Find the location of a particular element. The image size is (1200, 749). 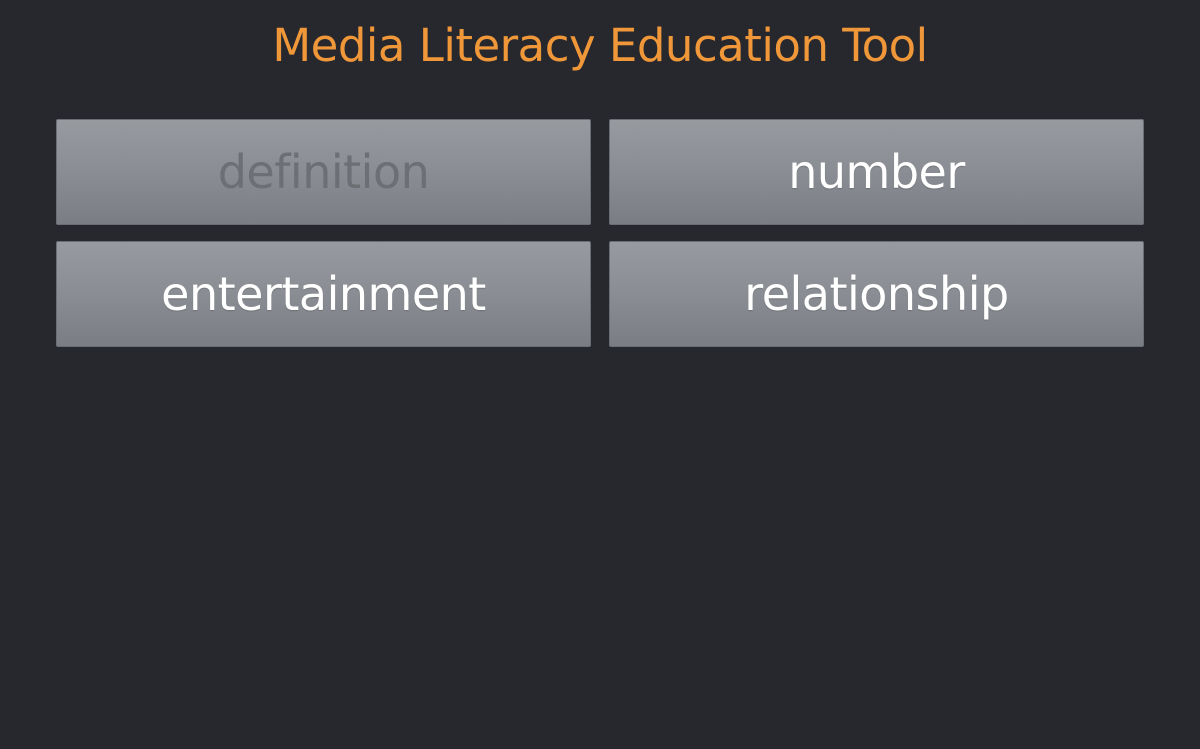

app-title: Media Literacy Education Tool is located at coordinates (600, 45).